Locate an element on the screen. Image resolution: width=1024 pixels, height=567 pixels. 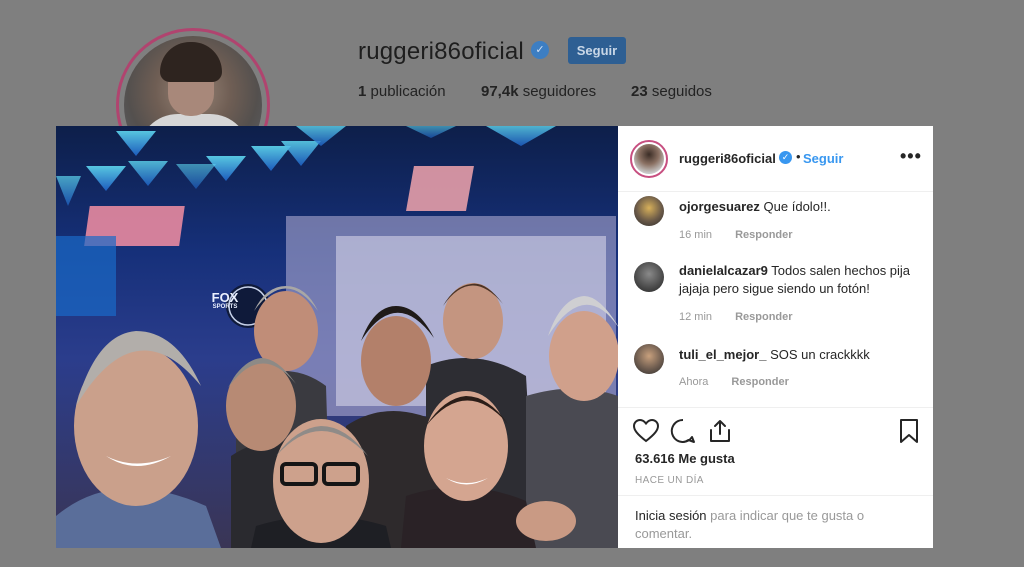
comment-icon is located at coordinates (683, 431).